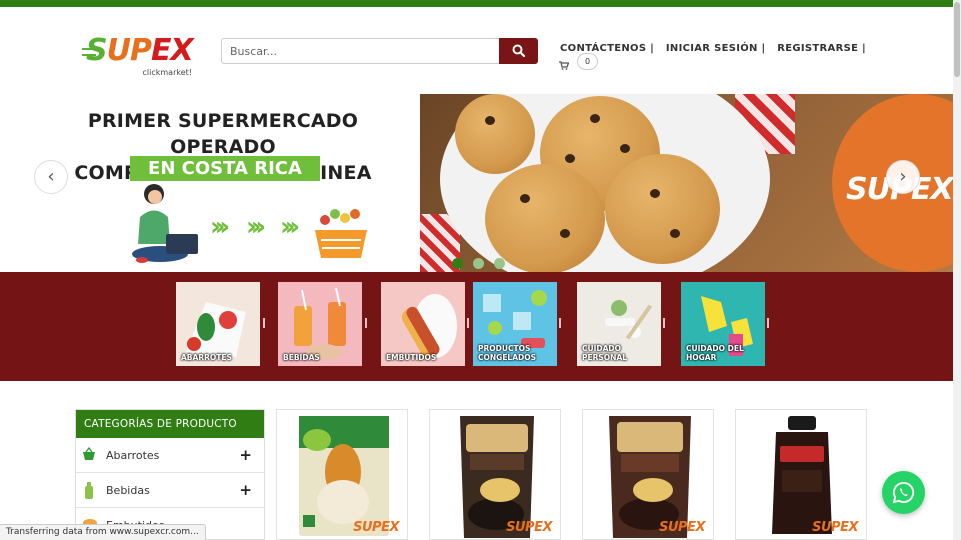  What do you see at coordinates (89, 453) in the screenshot?
I see `basket-icon` at bounding box center [89, 453].